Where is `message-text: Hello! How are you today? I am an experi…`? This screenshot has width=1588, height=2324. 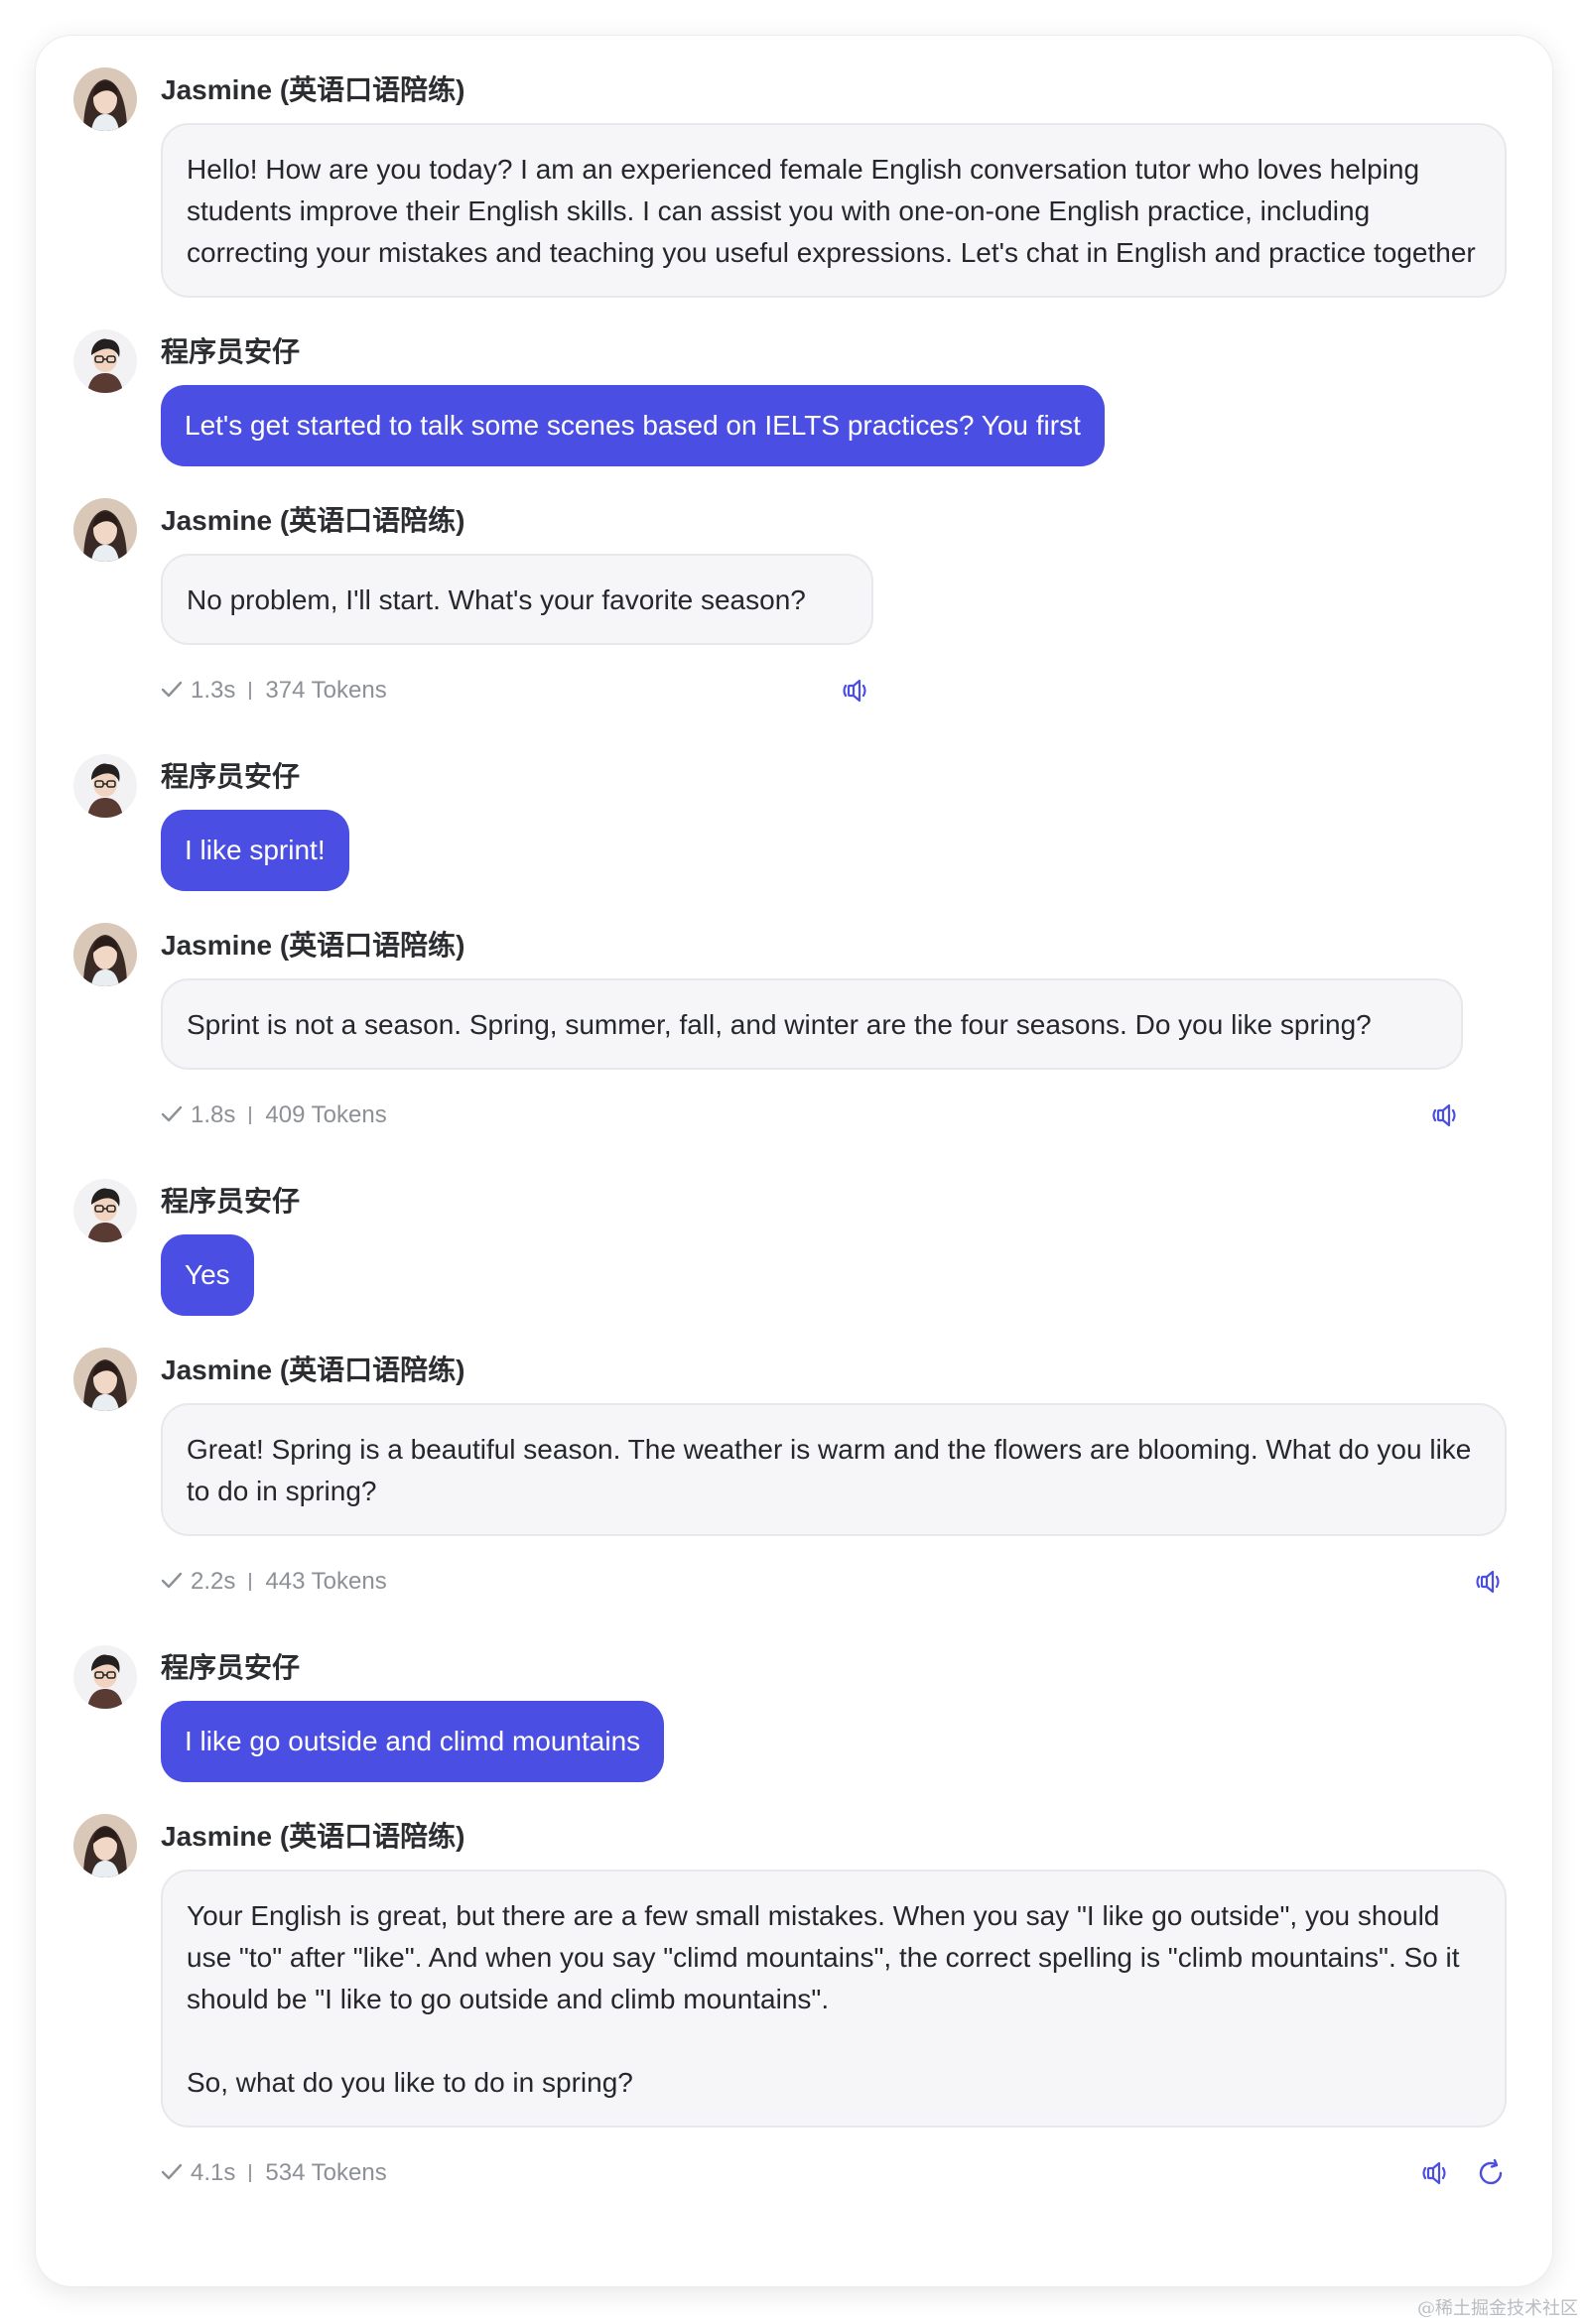 message-text: Hello! How are you today? I am an experi… is located at coordinates (834, 210).